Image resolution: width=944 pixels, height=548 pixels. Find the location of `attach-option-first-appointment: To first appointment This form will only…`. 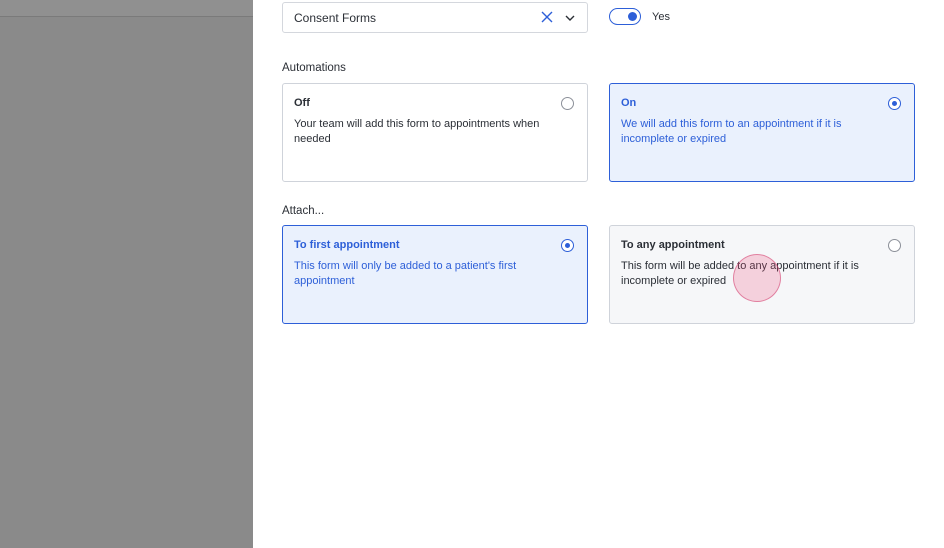

attach-option-first-appointment: To first appointment This form will only… is located at coordinates (435, 274).